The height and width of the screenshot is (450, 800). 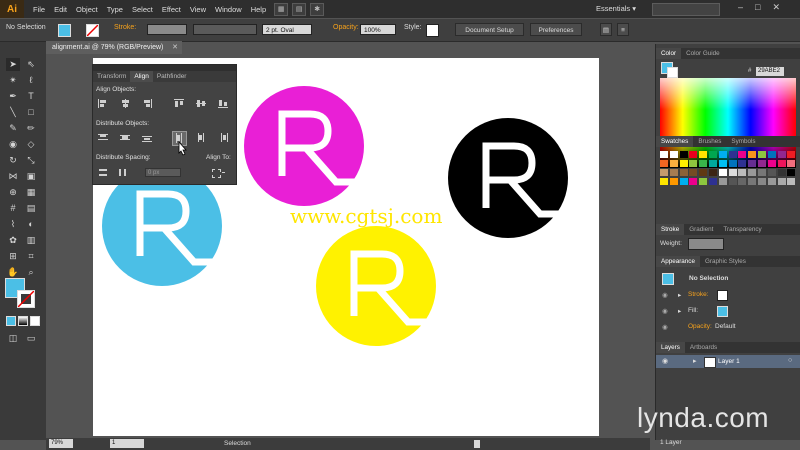 What do you see at coordinates (432, 30) in the screenshot?
I see `style-swatch` at bounding box center [432, 30].